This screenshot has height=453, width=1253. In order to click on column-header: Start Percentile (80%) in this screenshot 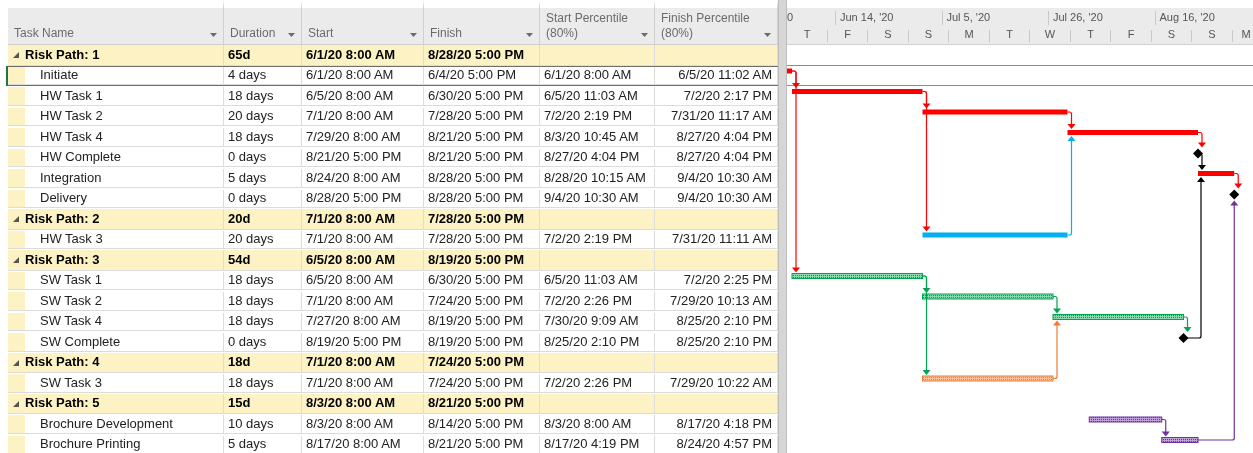, I will do `click(597, 22)`.